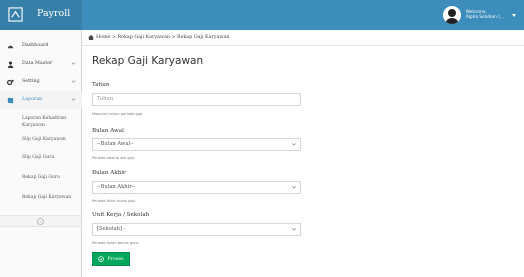 Image resolution: width=524 pixels, height=277 pixels. Describe the element at coordinates (451, 15) in the screenshot. I see `avatar` at that location.